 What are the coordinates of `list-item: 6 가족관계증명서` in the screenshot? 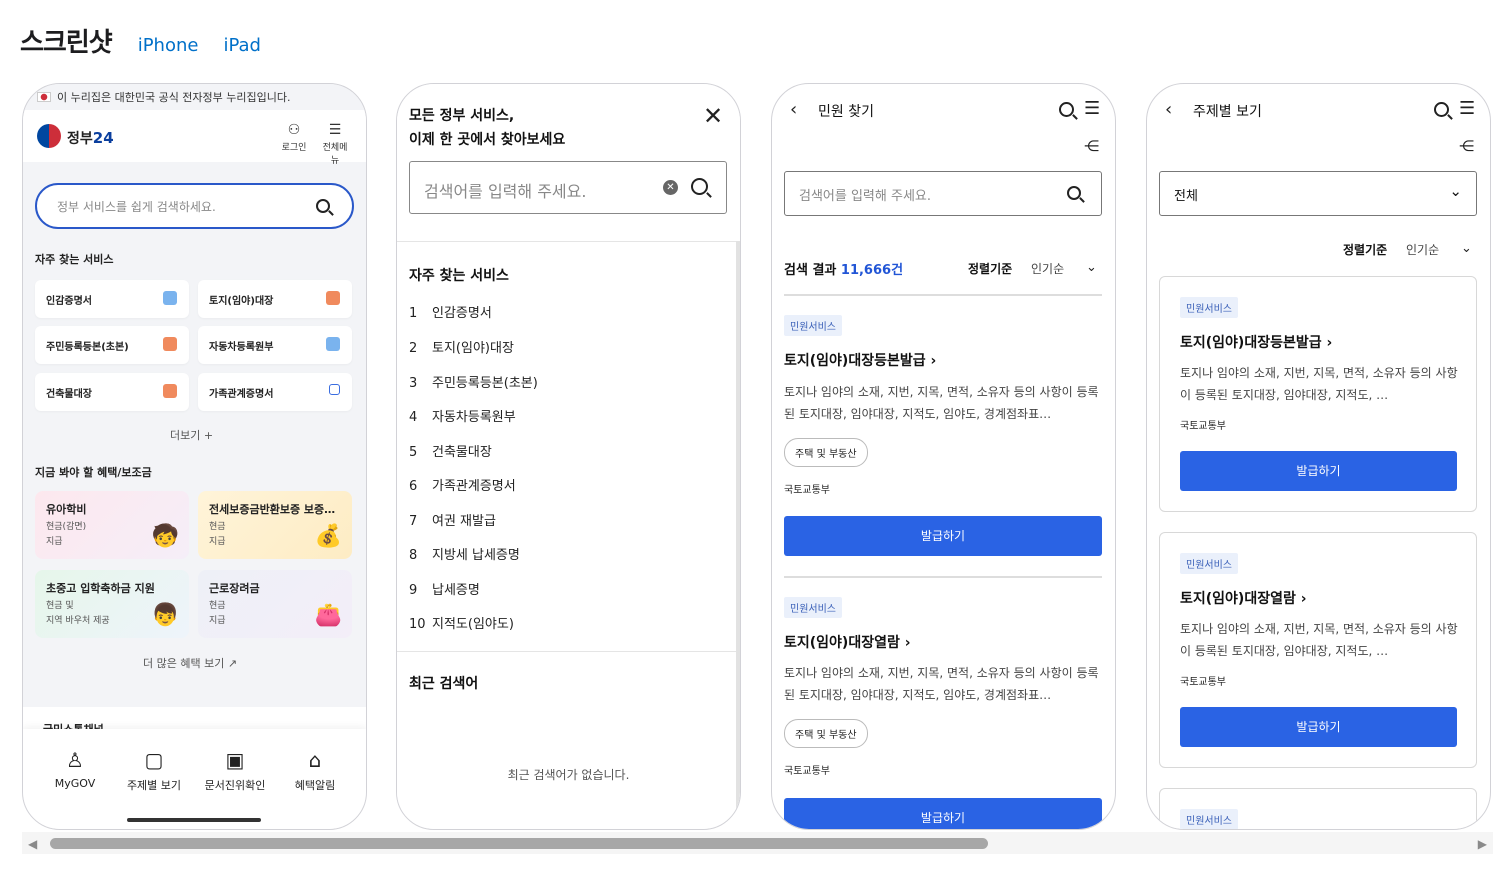 It's located at (462, 484).